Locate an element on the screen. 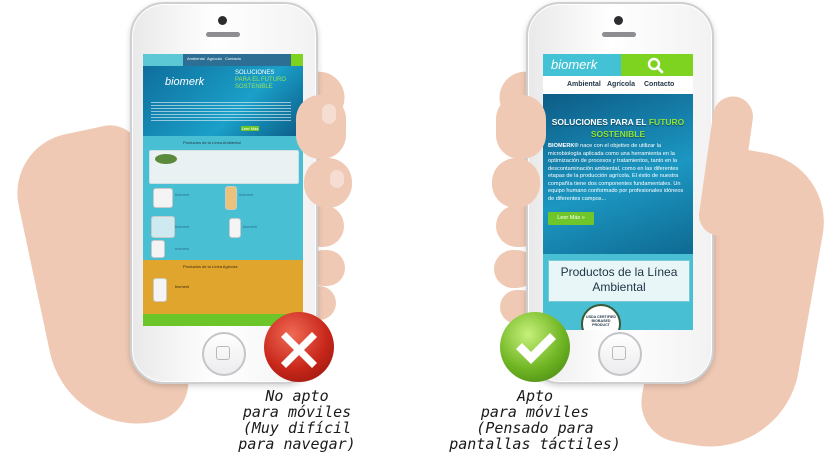 The image size is (839, 475). hero-title-line: SOLUCIONES is located at coordinates (255, 73).